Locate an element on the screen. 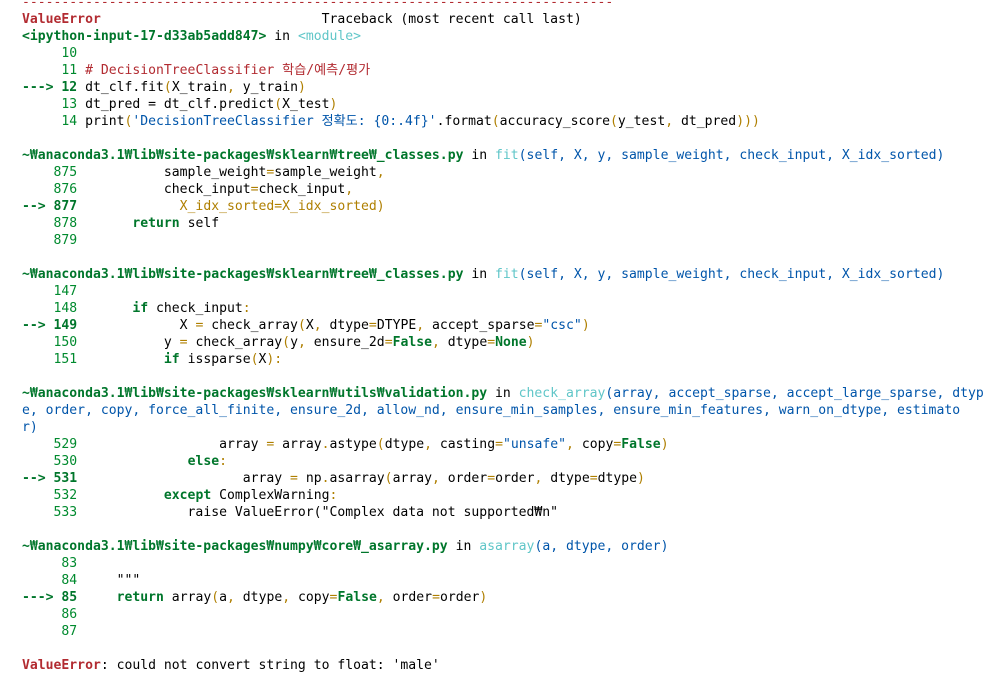 The width and height of the screenshot is (989, 675). code-token: accept_sparse is located at coordinates (483, 325).